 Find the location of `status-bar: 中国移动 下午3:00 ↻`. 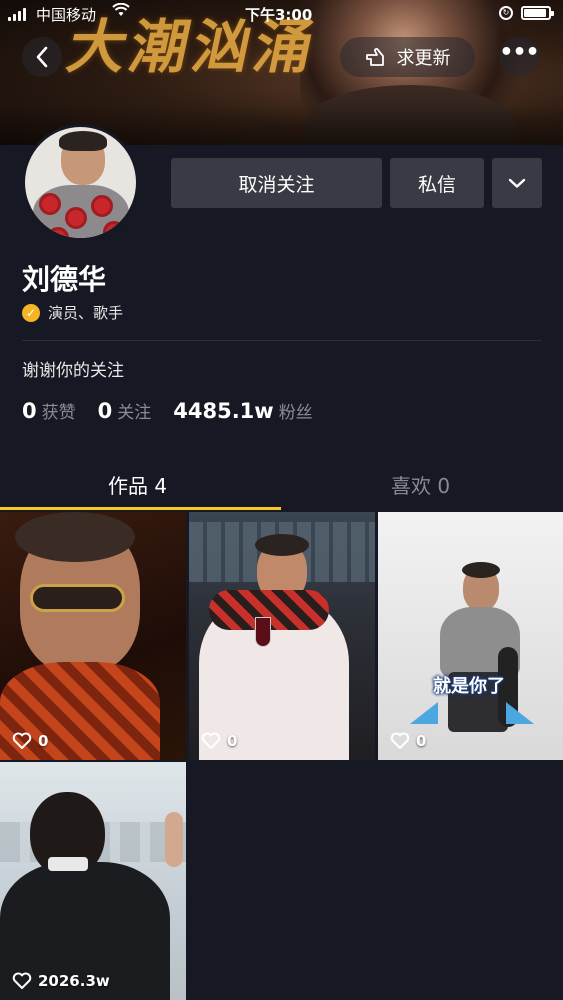

status-bar: 中国移动 下午3:00 ↻ is located at coordinates (281, 14).